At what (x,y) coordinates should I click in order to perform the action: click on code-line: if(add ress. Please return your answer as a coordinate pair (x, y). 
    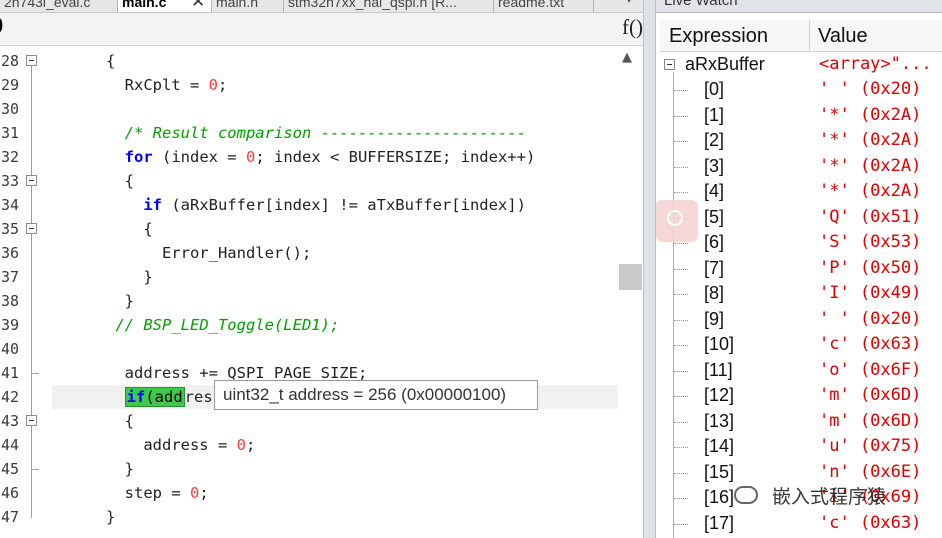
    Looking at the image, I should click on (136, 397).